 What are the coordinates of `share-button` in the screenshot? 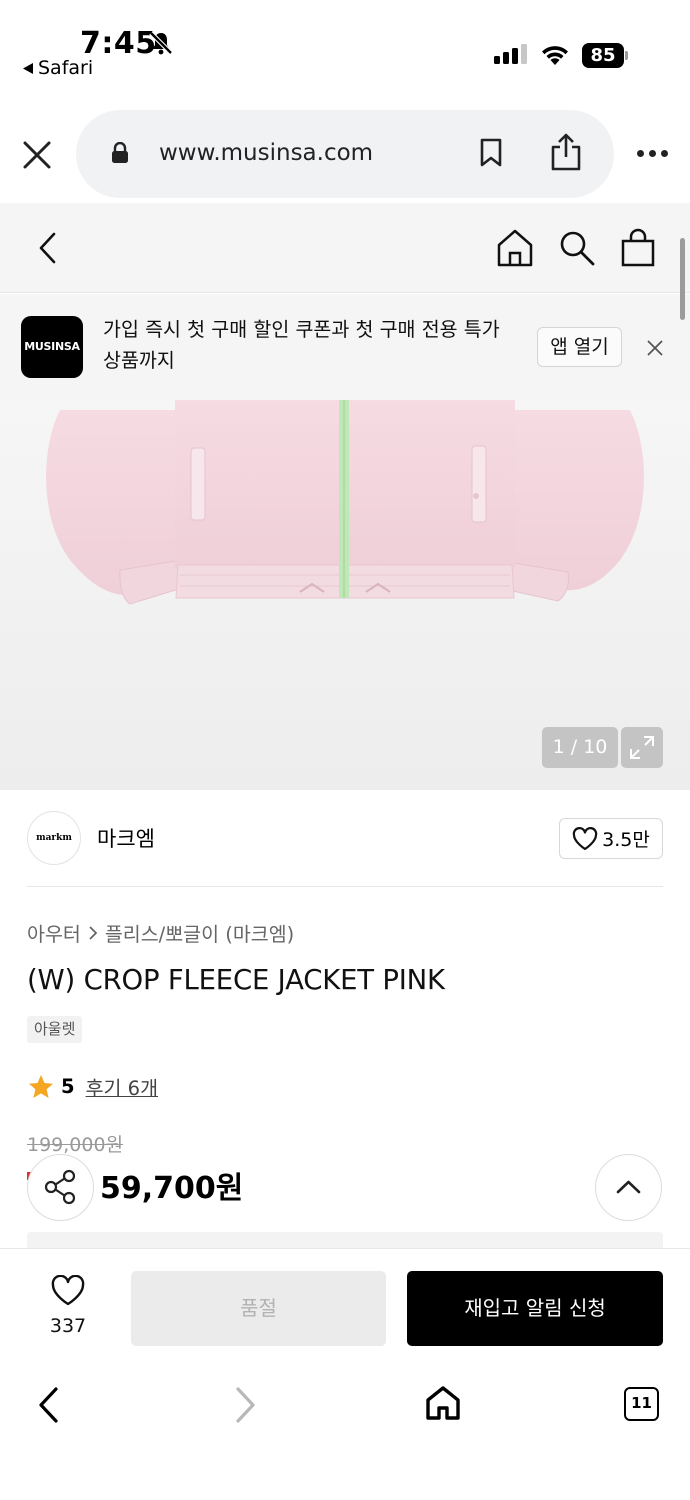 It's located at (60, 1187).